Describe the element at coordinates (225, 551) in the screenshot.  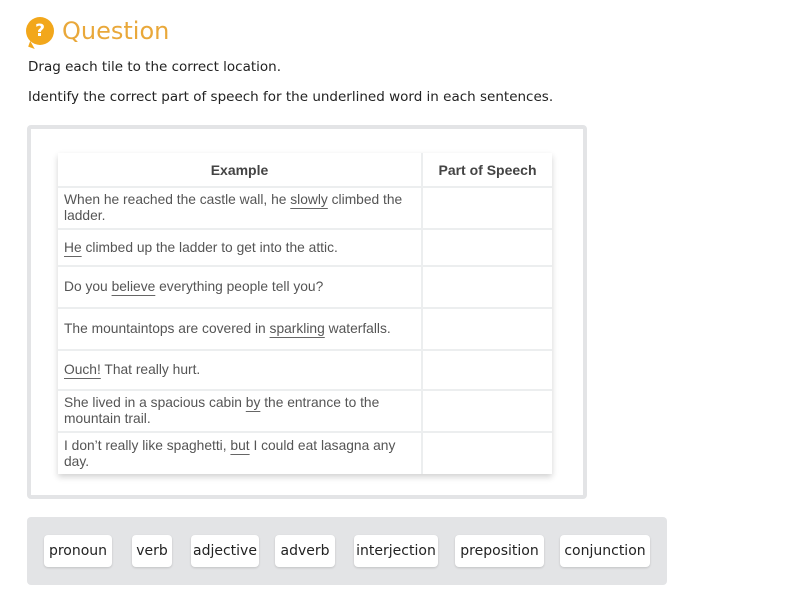
I see `tile-adjective: adjective` at that location.